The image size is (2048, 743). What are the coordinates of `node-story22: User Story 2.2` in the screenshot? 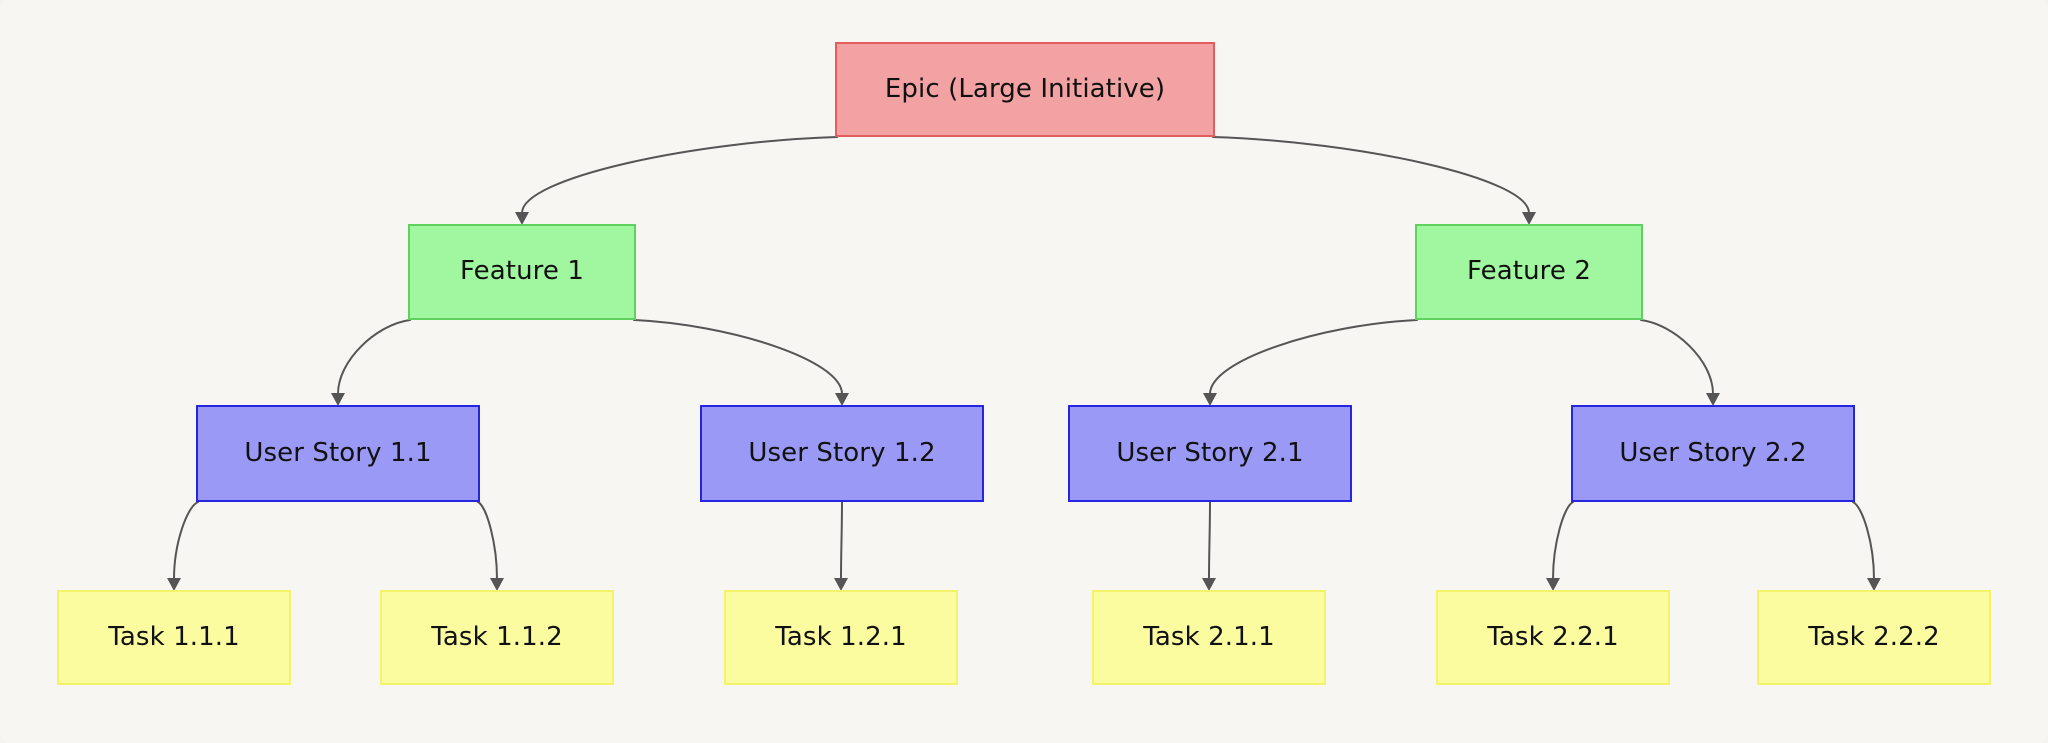 It's located at (1713, 453).